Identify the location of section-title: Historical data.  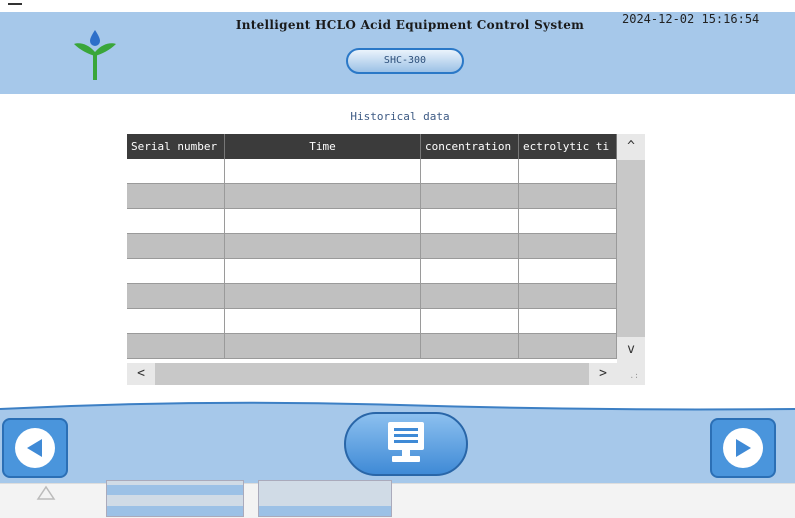
(400, 116).